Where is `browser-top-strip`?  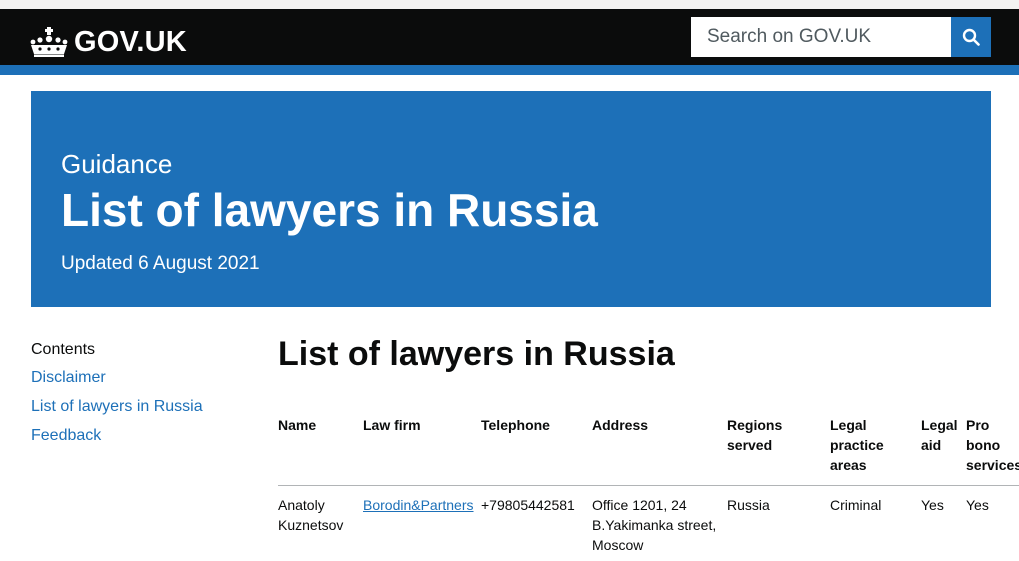
browser-top-strip is located at coordinates (509, 4).